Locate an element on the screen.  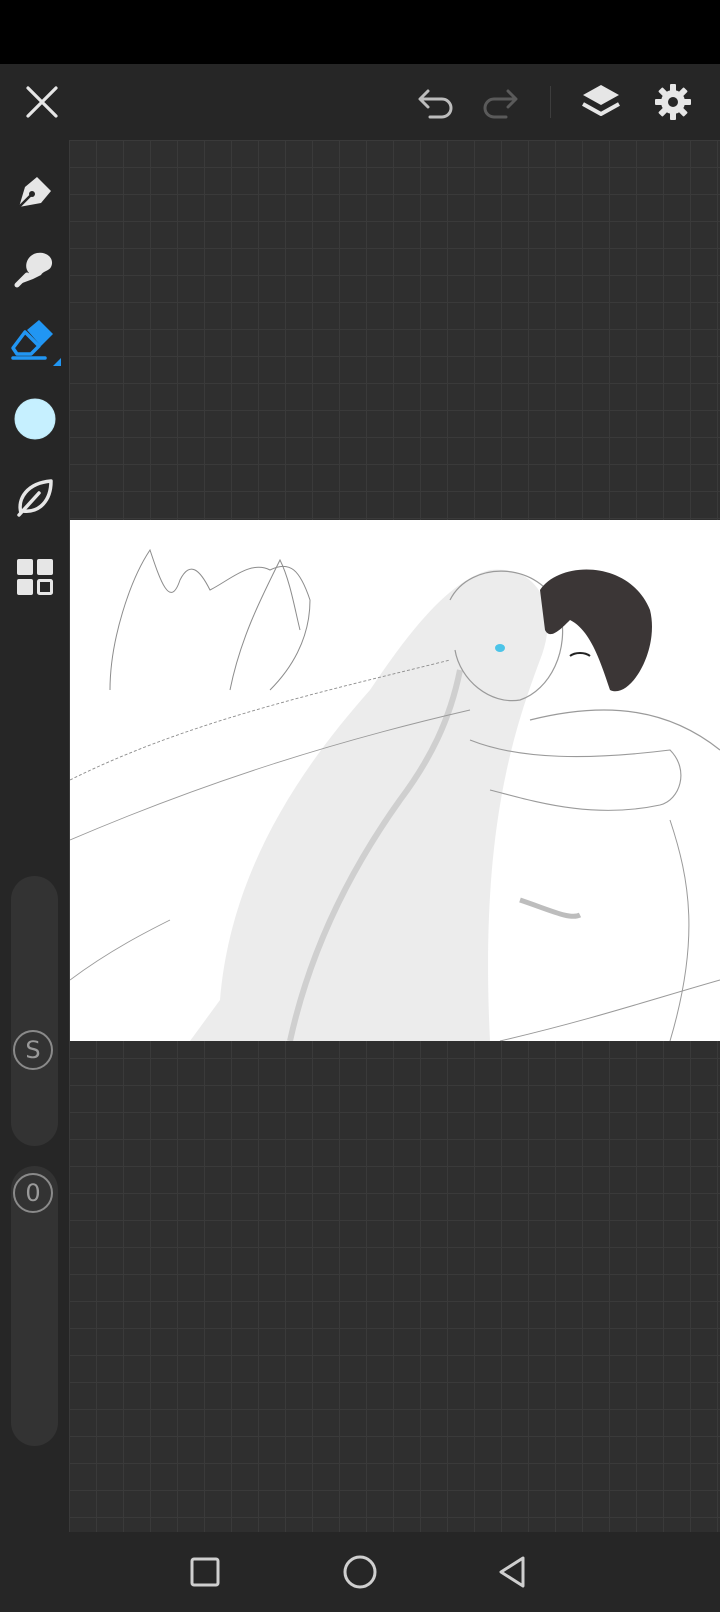
size-indicator: S is located at coordinates (33, 1050).